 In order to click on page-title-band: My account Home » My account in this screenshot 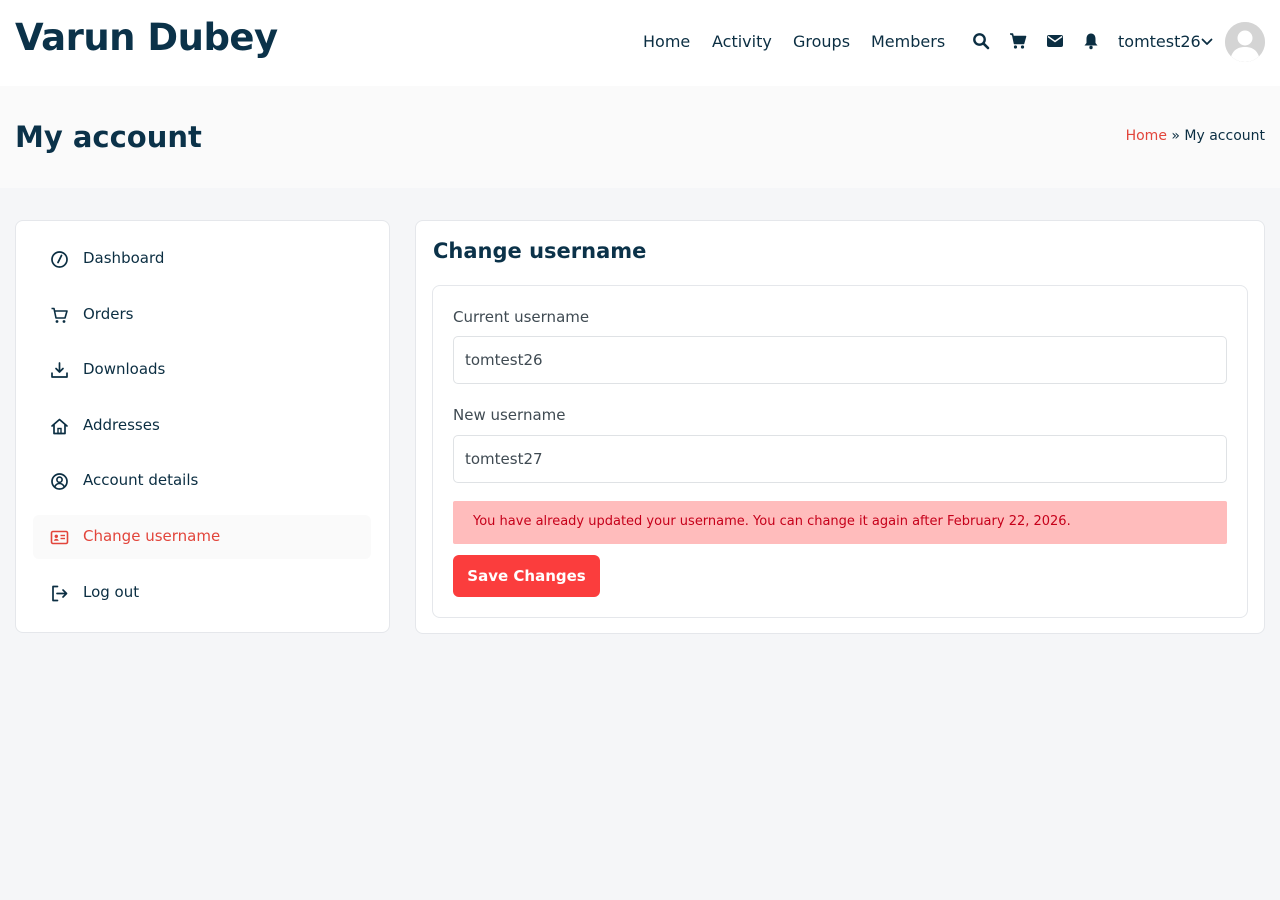, I will do `click(640, 137)`.